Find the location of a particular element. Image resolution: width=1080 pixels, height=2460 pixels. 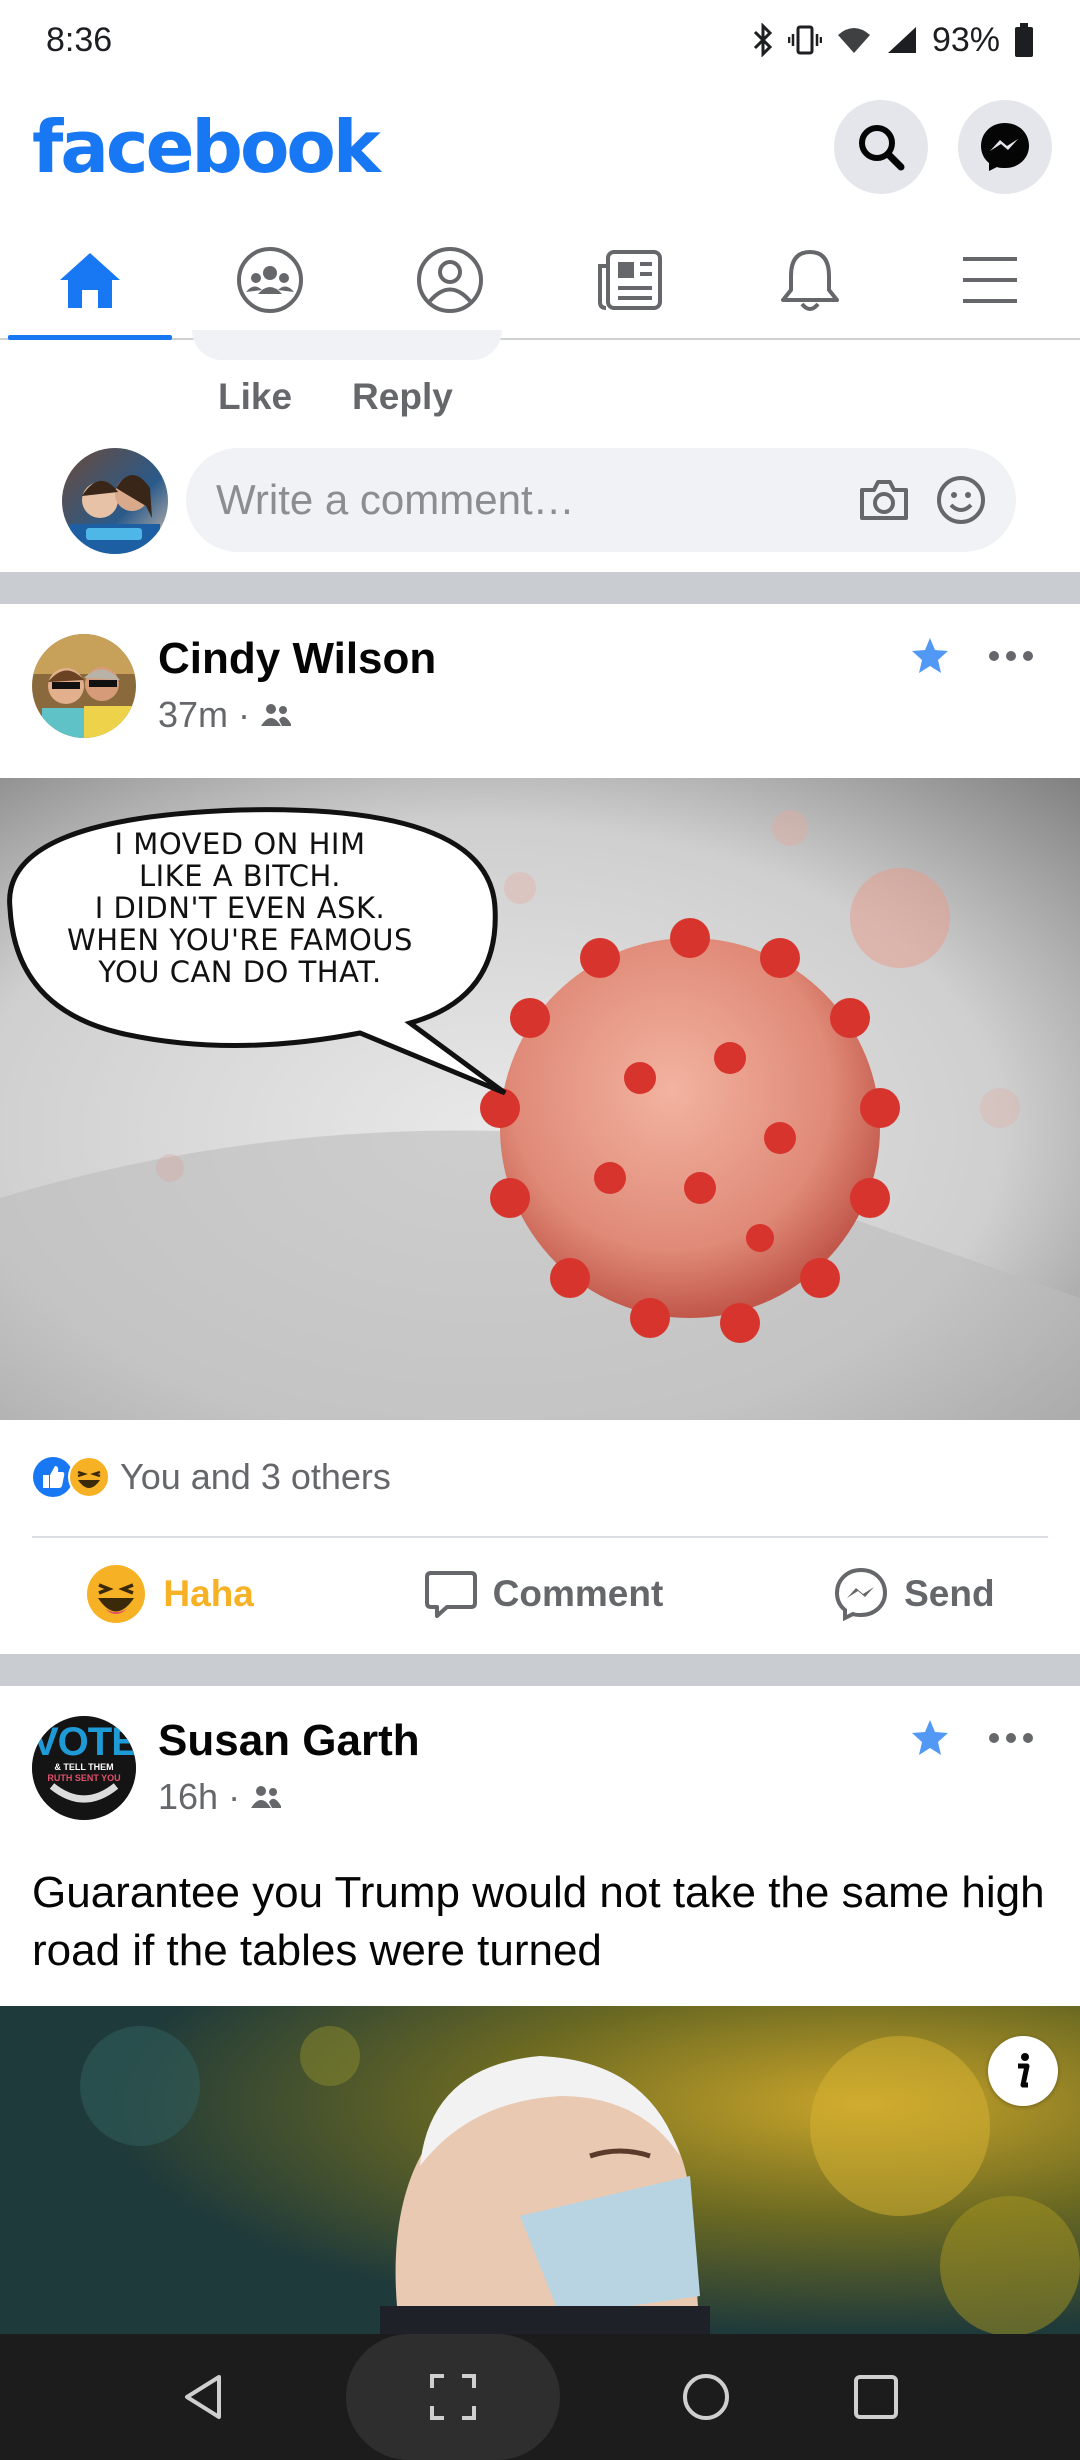

battery-icon is located at coordinates (1024, 40).